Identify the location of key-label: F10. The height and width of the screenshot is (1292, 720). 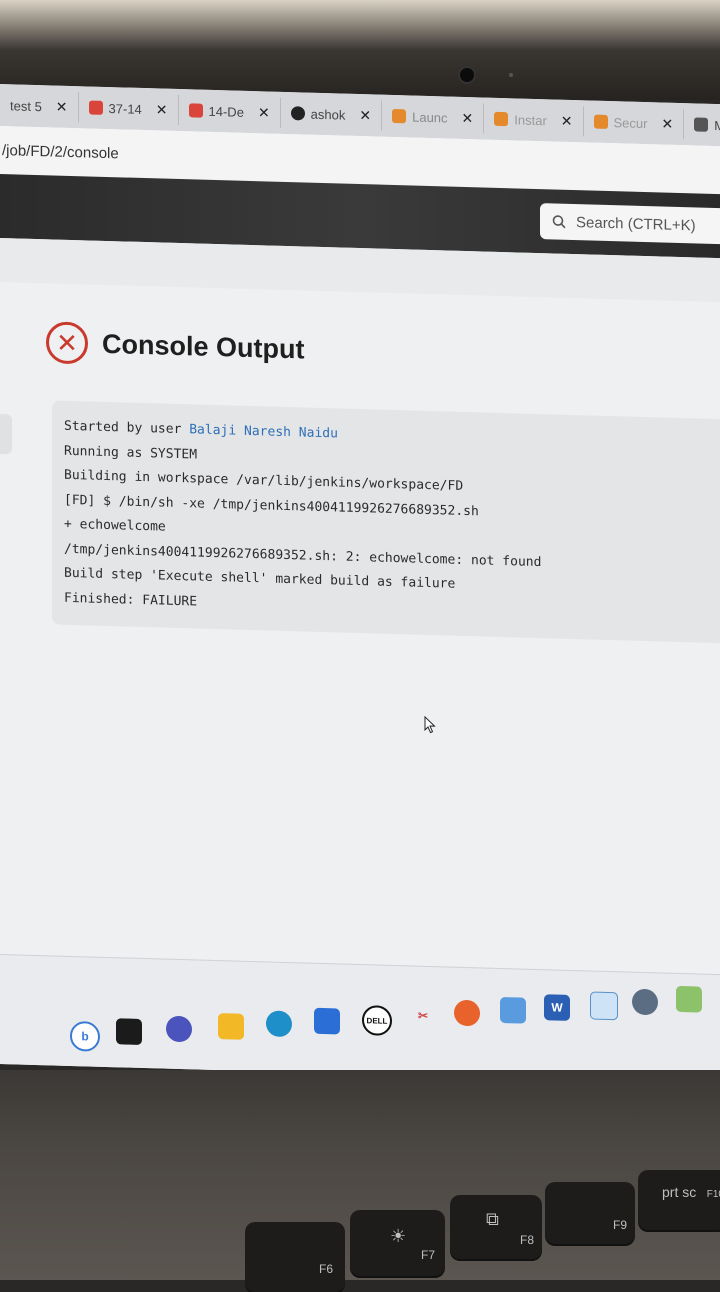
(713, 1194).